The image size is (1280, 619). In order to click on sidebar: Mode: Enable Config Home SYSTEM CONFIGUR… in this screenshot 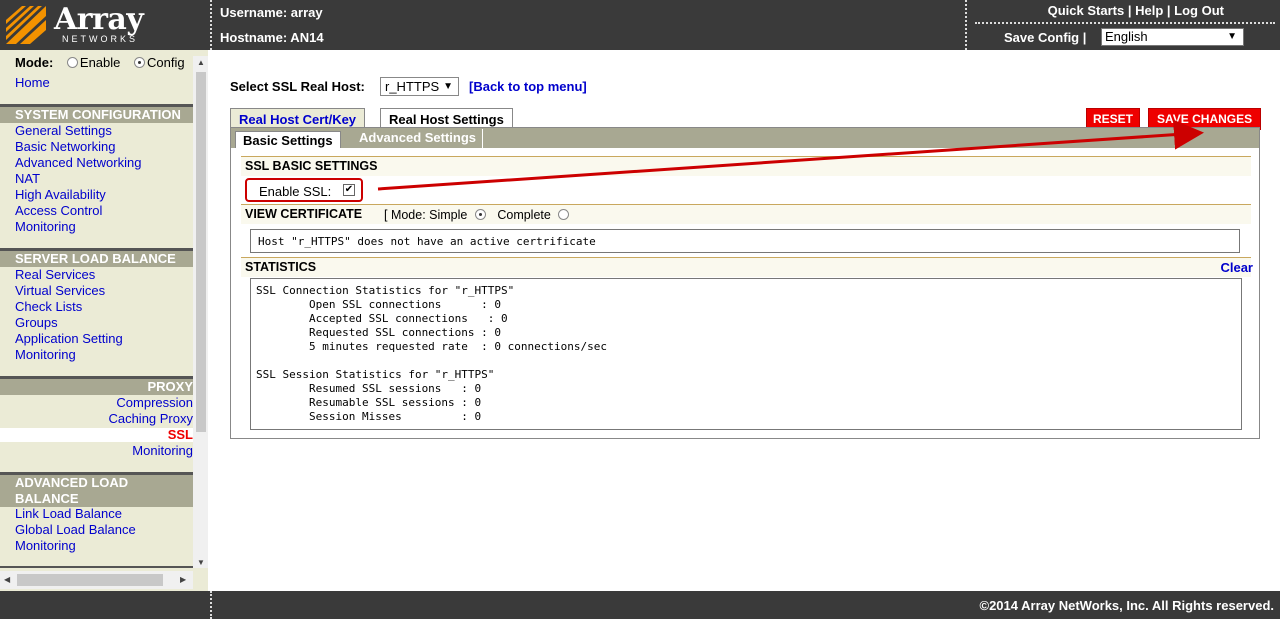, I will do `click(104, 320)`.